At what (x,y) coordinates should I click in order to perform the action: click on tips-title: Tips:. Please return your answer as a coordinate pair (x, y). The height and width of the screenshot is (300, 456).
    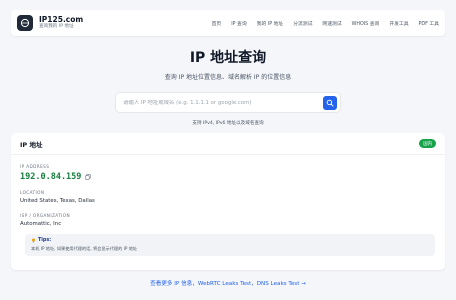
    Looking at the image, I should click on (230, 240).